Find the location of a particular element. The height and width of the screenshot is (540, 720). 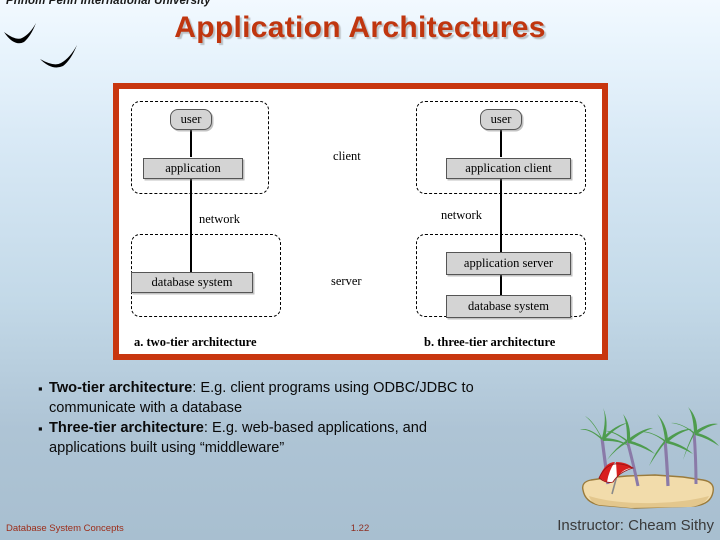

bullet-continuation-two-tier: communicate with a database is located at coordinates (146, 408).